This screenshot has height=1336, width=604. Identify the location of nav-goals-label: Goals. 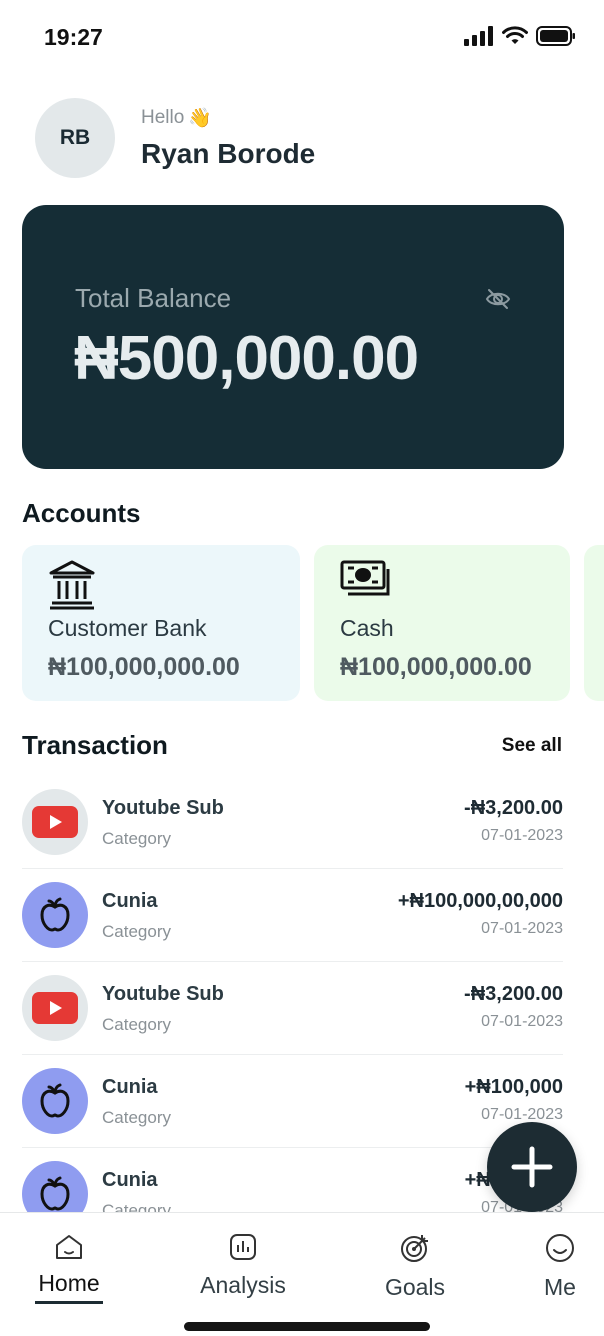
(415, 1287).